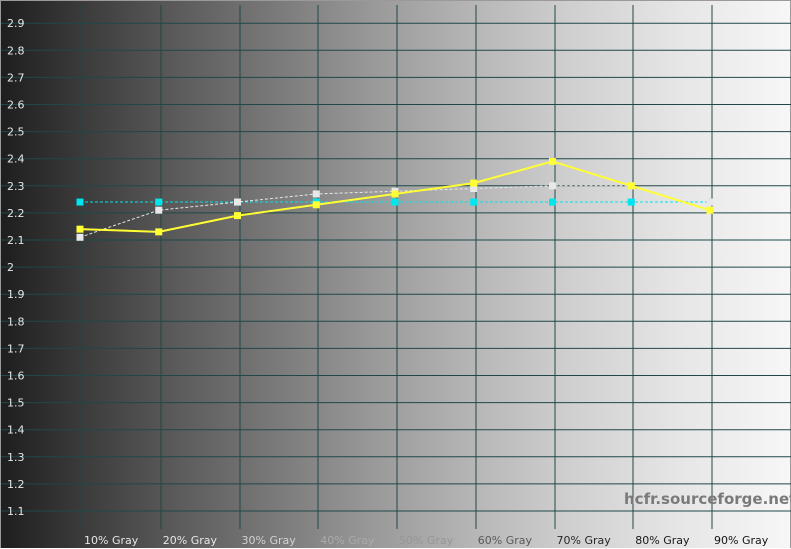 This screenshot has width=791, height=549. Describe the element at coordinates (16, 105) in the screenshot. I see `y-tick-label: 2.6` at that location.